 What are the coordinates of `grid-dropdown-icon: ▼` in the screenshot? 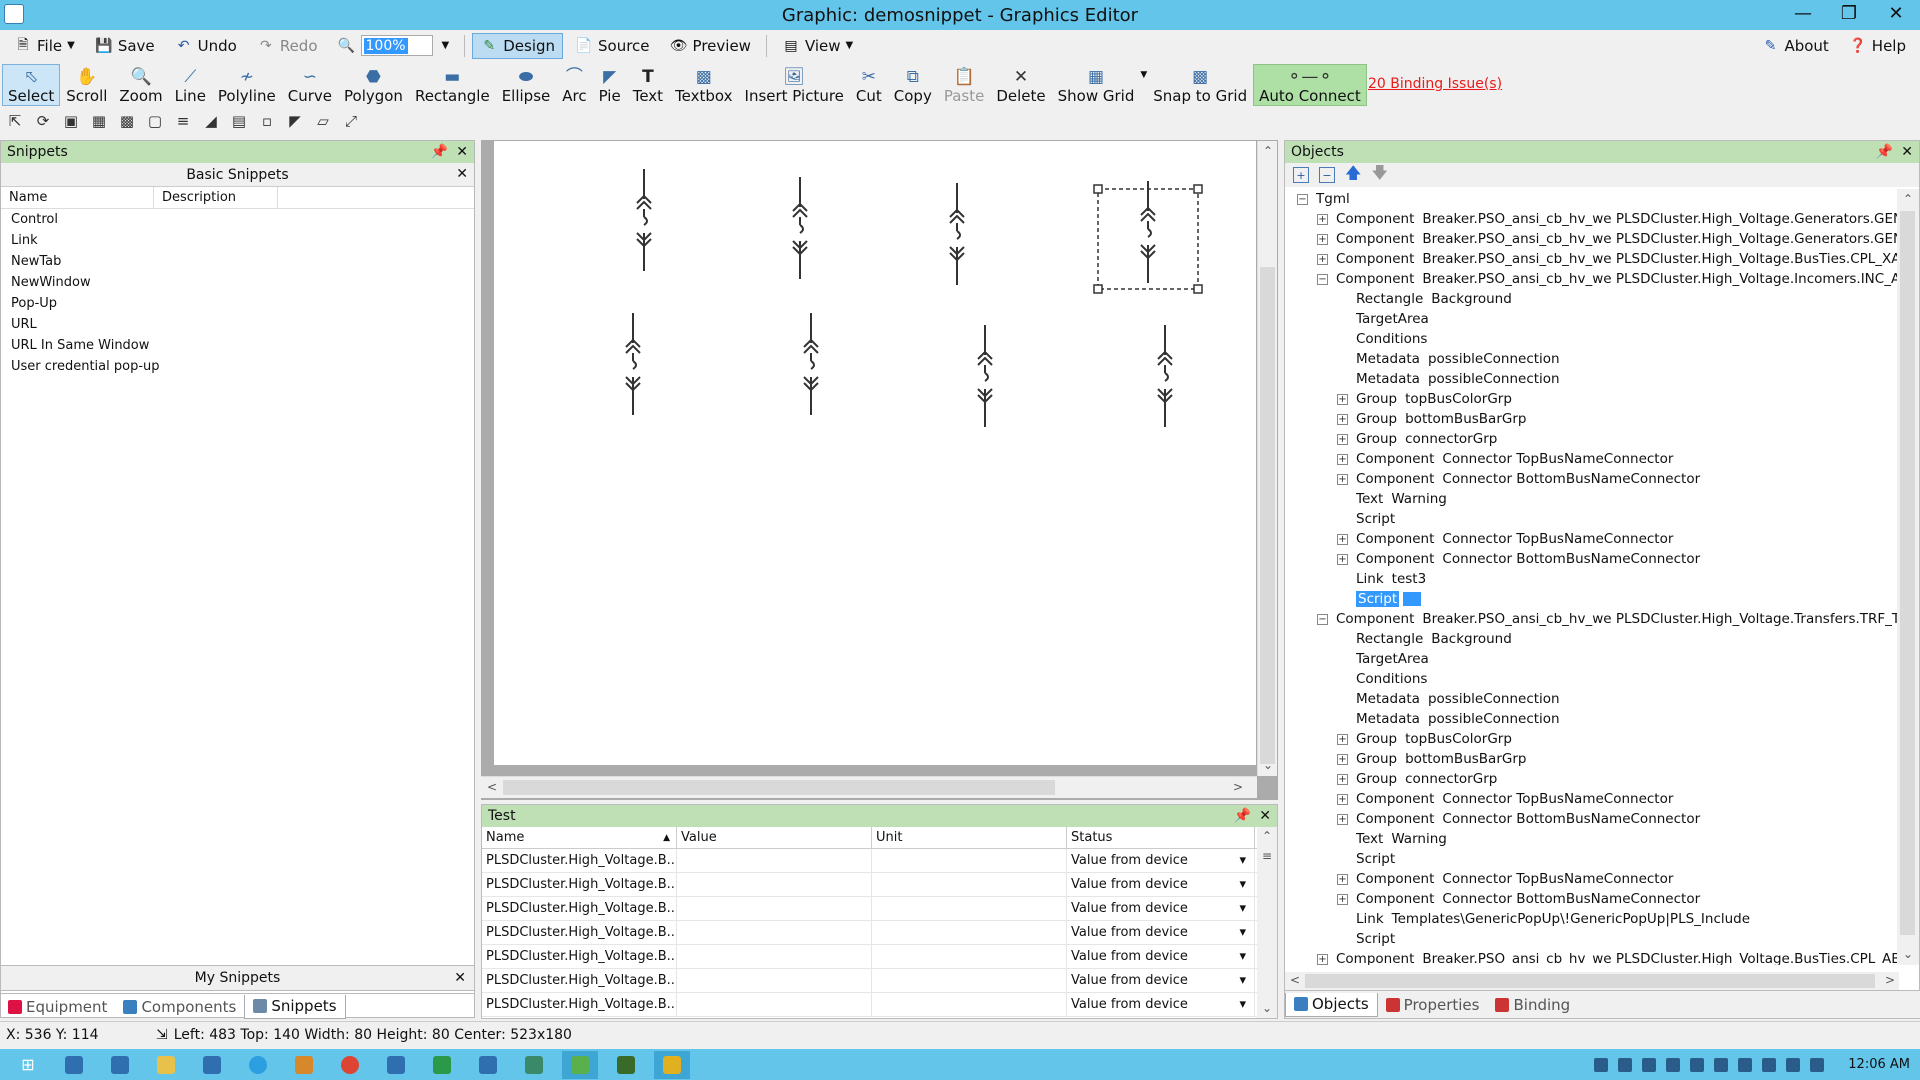 It's located at (1143, 75).